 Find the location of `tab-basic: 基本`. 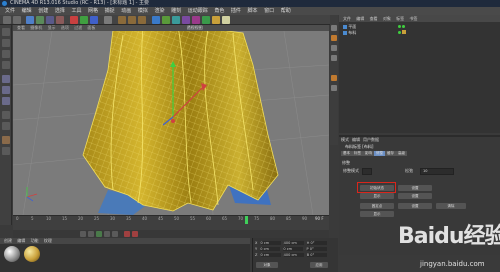

tab-basic: 基本 is located at coordinates (346, 153).